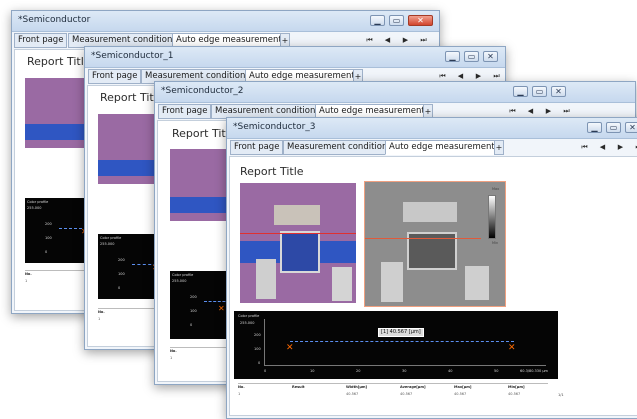  I want to click on y-tick: 0, so click(259, 363).